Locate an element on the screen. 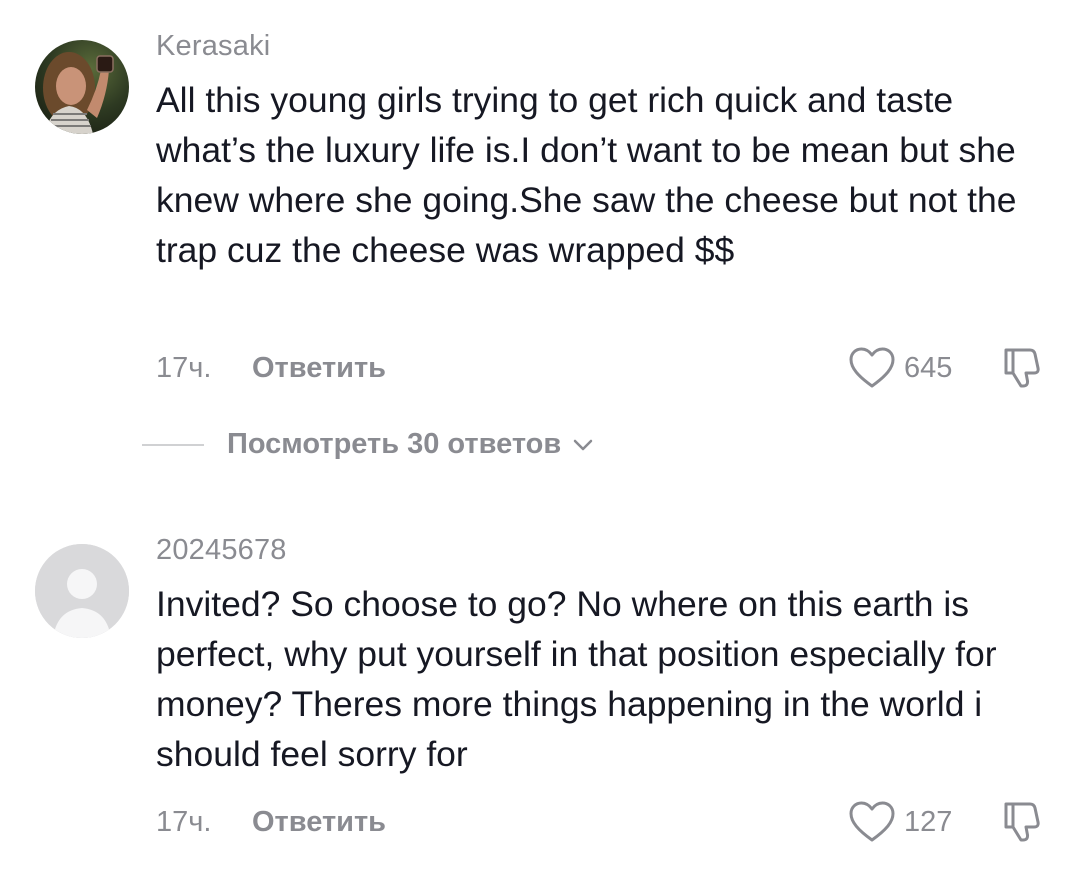  chevron-down-icon is located at coordinates (583, 444).